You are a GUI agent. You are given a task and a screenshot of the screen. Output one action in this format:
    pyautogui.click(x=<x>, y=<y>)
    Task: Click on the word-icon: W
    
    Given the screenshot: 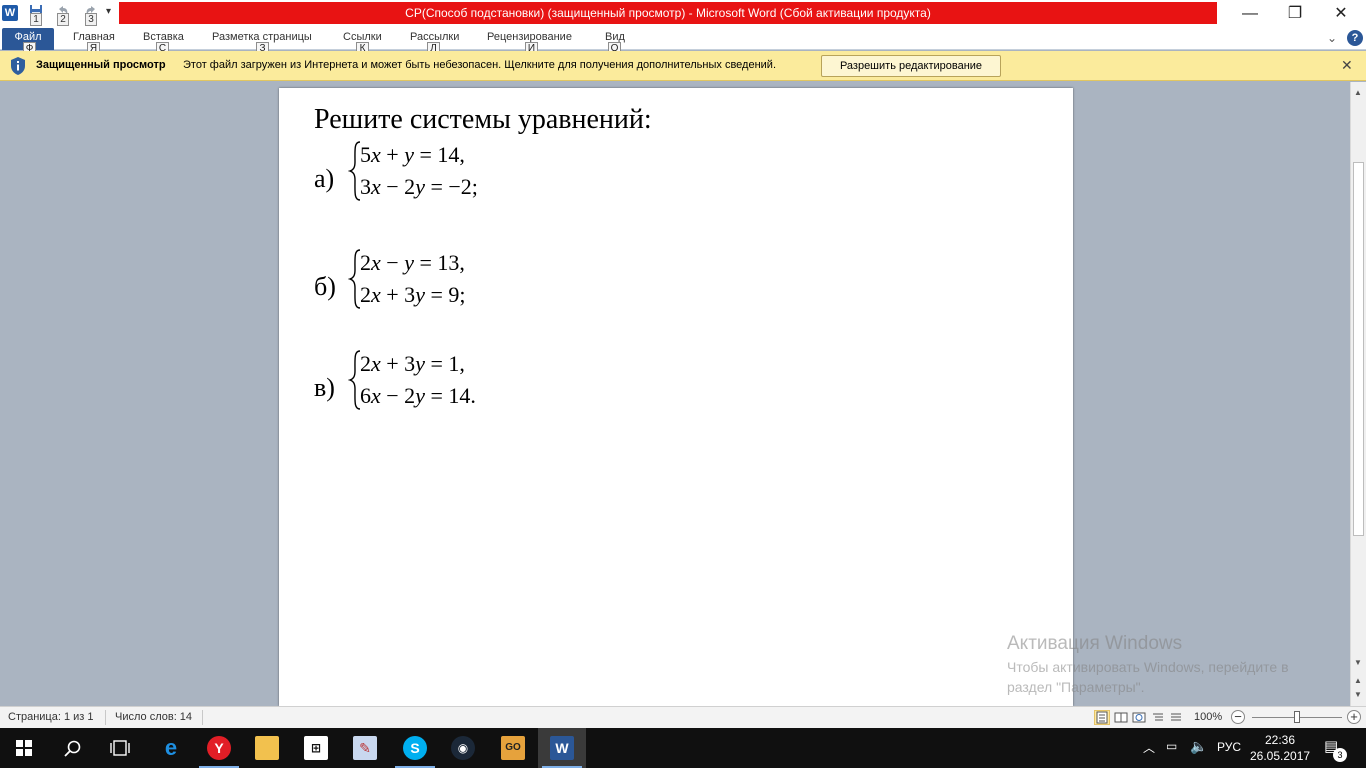 What is the action you would take?
    pyautogui.click(x=562, y=748)
    